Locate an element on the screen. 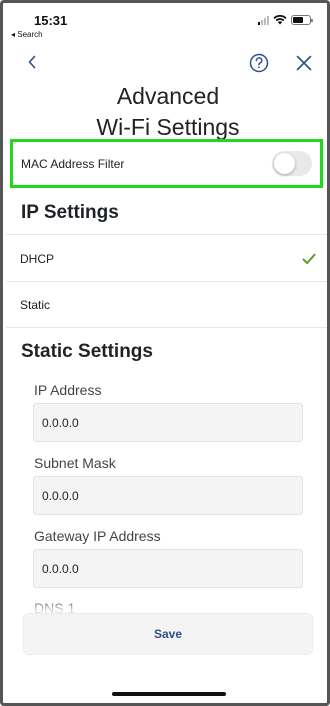 The image size is (330, 706). save-button: Save is located at coordinates (168, 634).